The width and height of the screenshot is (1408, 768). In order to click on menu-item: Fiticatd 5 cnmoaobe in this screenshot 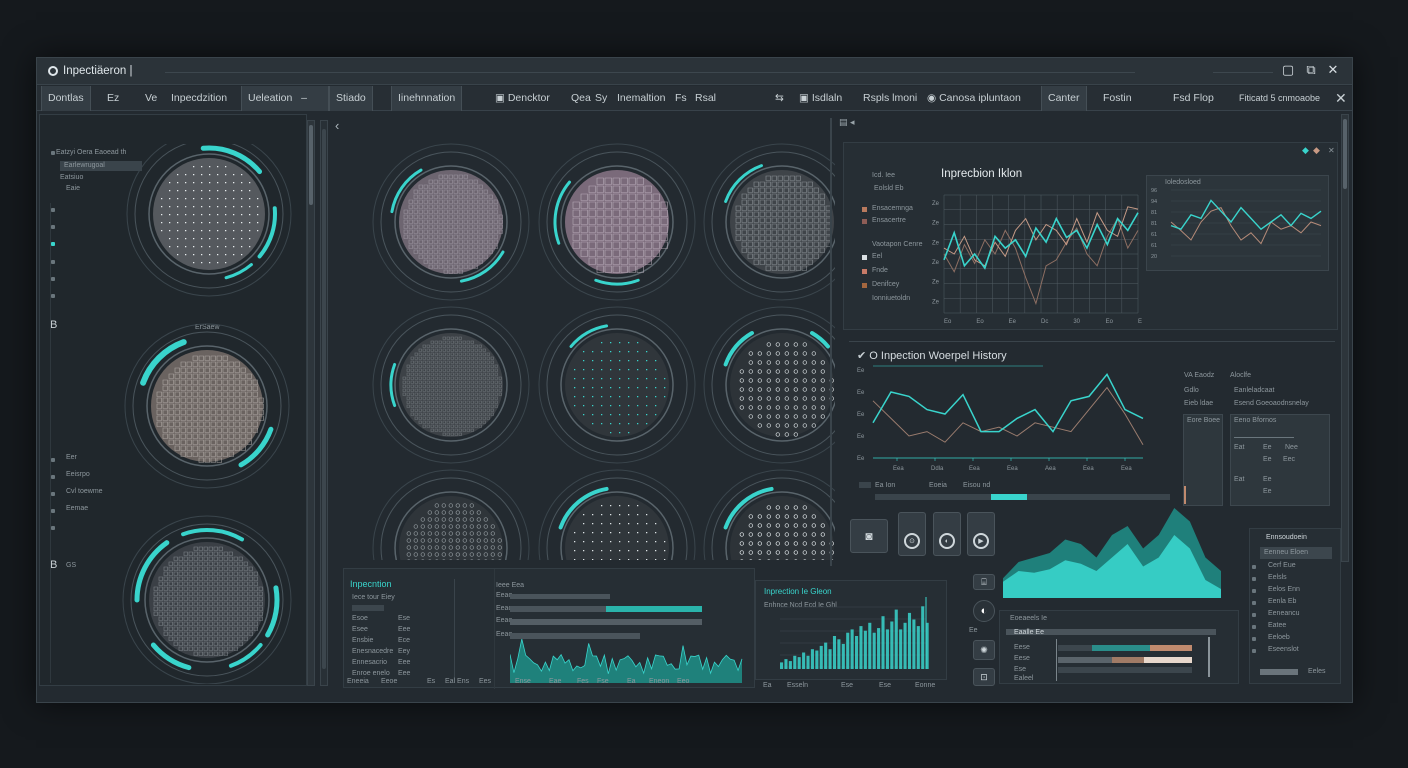, I will do `click(1279, 98)`.